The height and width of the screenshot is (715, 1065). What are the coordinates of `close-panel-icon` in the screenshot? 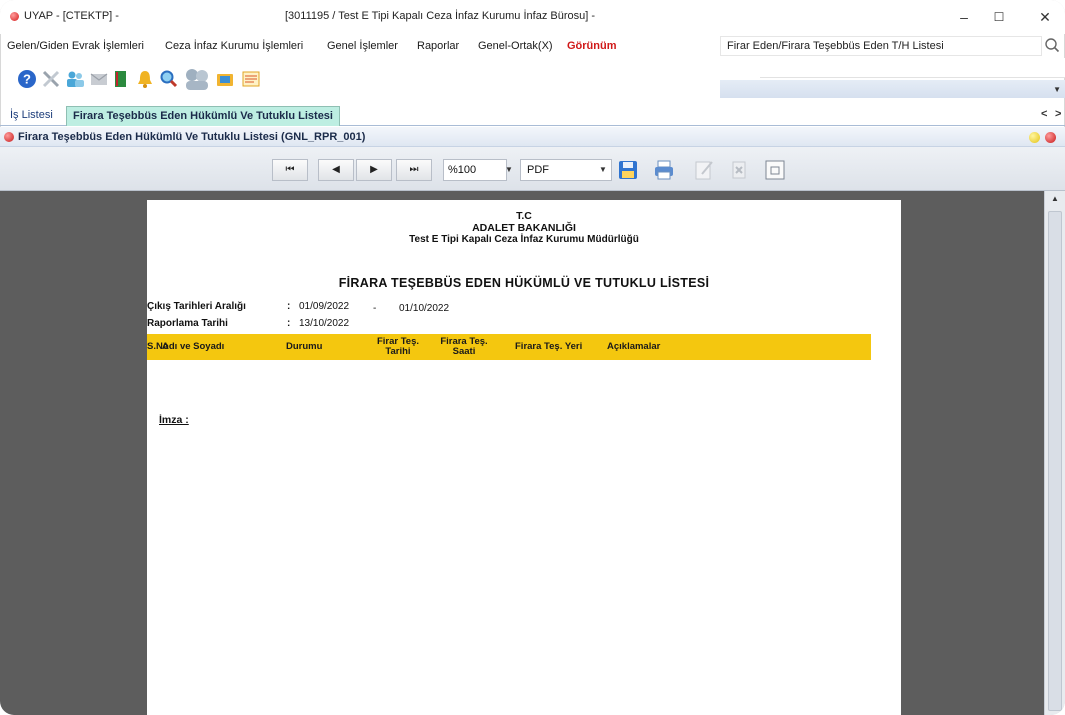 It's located at (1050, 137).